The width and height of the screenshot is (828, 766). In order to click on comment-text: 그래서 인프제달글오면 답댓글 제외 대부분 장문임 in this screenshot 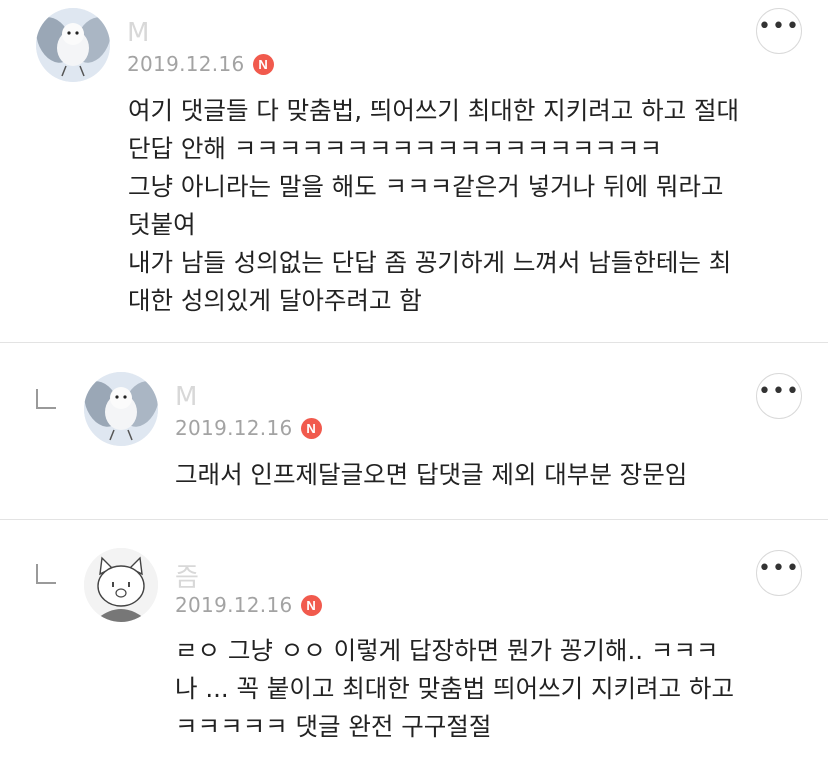, I will do `click(431, 475)`.